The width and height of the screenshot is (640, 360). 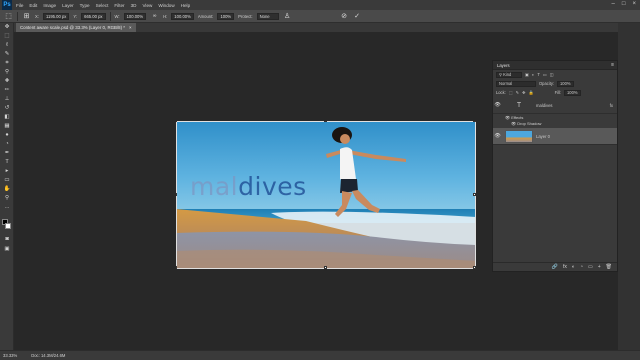 What do you see at coordinates (214, 186) in the screenshot?
I see `headline-part-1: mal` at bounding box center [214, 186].